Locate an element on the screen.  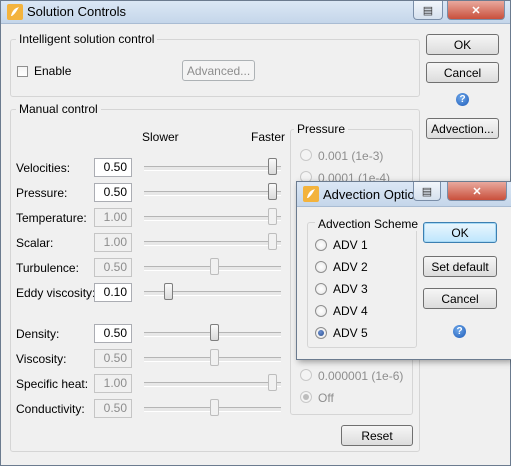
manual-control-label: Manual control is located at coordinates (58, 109).